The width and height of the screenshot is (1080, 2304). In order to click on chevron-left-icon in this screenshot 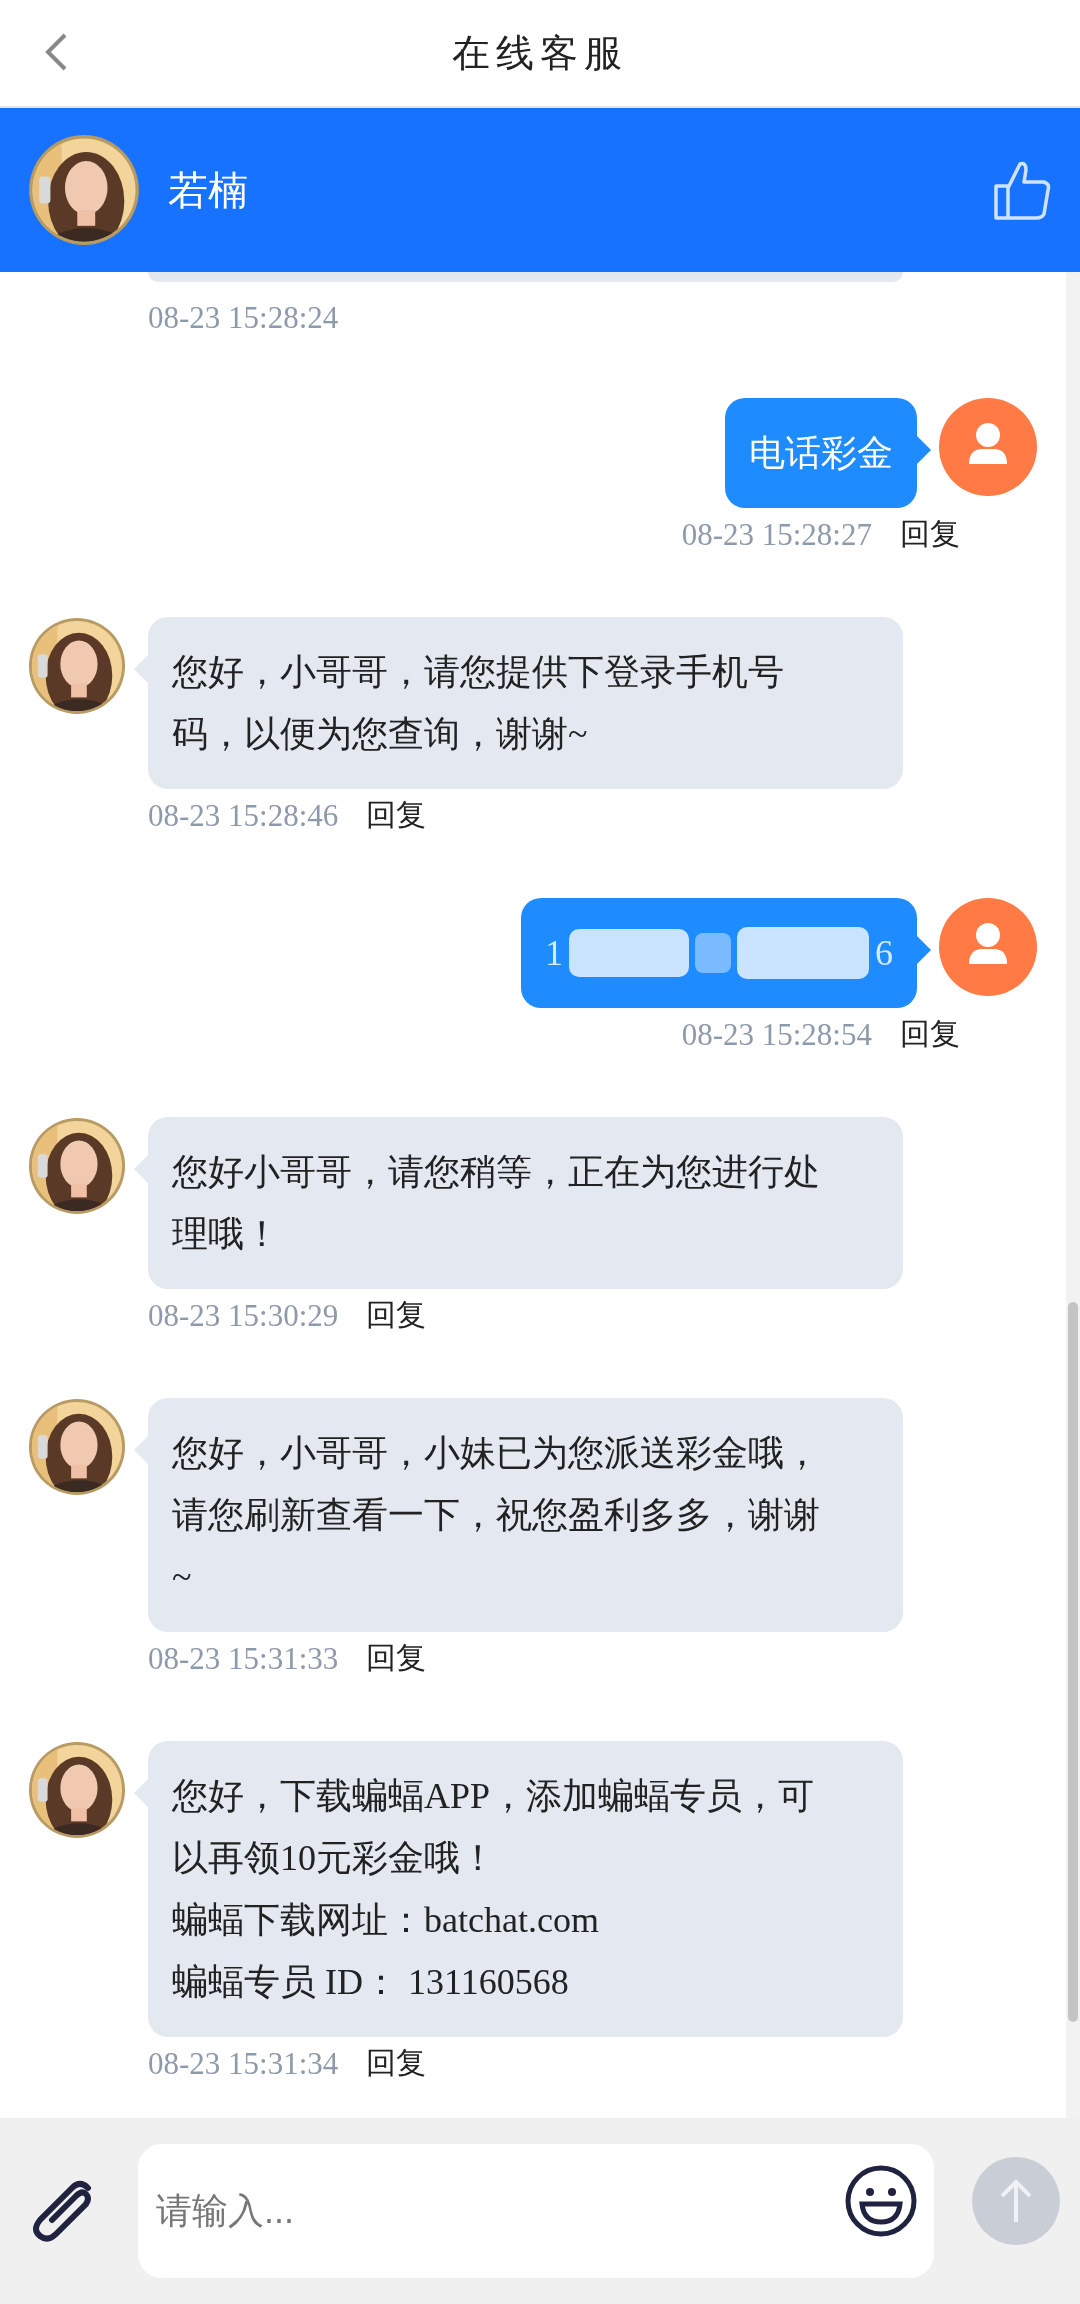, I will do `click(56, 52)`.